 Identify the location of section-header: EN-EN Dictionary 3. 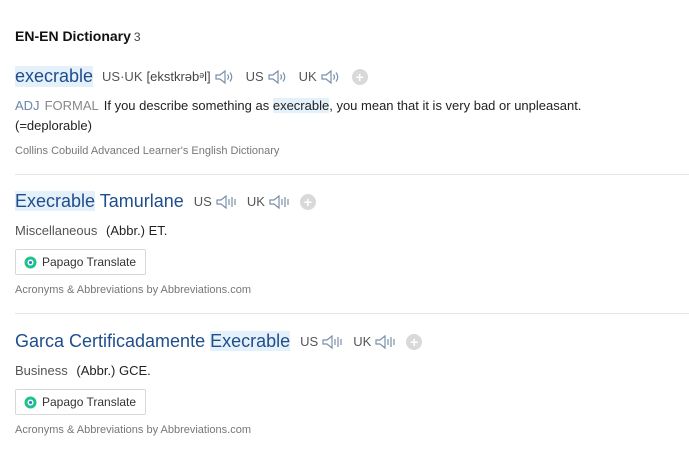
(78, 36).